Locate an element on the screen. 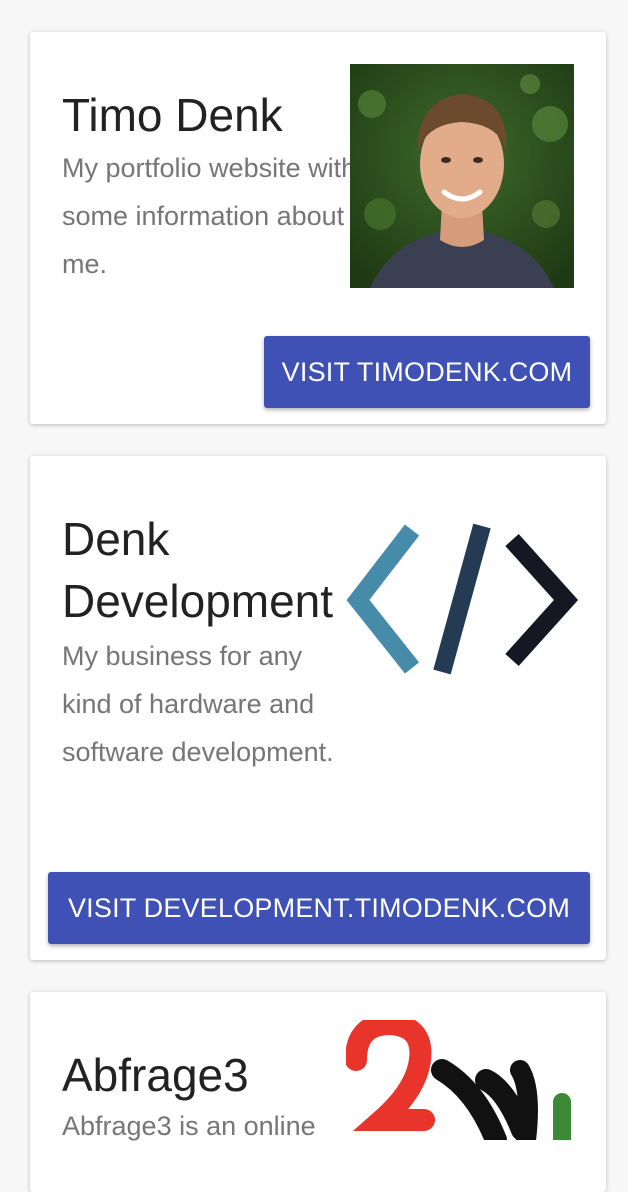 This screenshot has height=1192, width=628. abfrage3-logo-icon is located at coordinates (461, 1081).